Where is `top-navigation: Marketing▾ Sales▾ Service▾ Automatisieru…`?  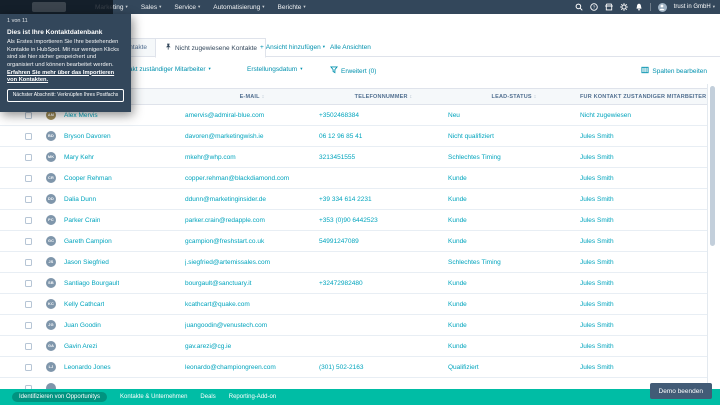
top-navigation: Marketing▾ Sales▾ Service▾ Automatisieru… is located at coordinates (360, 7).